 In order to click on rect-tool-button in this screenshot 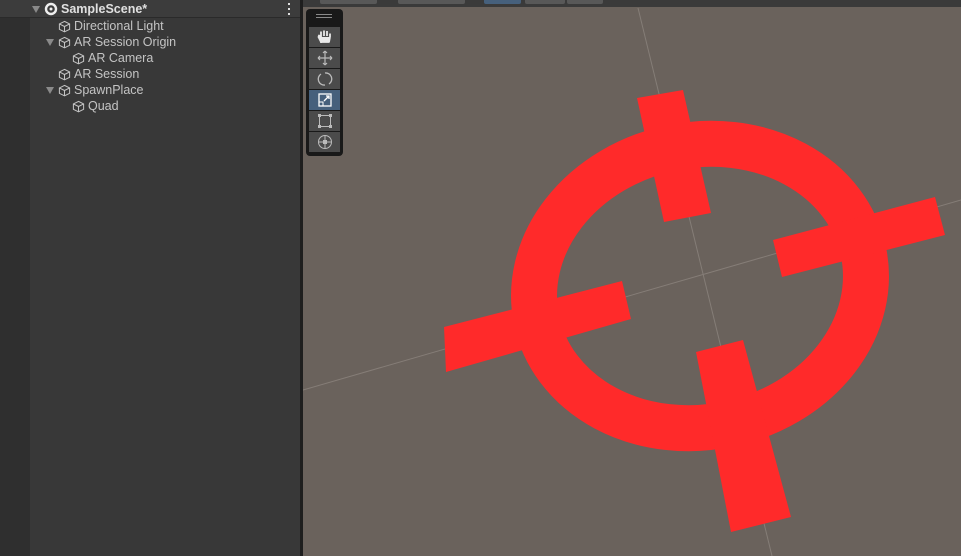, I will do `click(324, 121)`.